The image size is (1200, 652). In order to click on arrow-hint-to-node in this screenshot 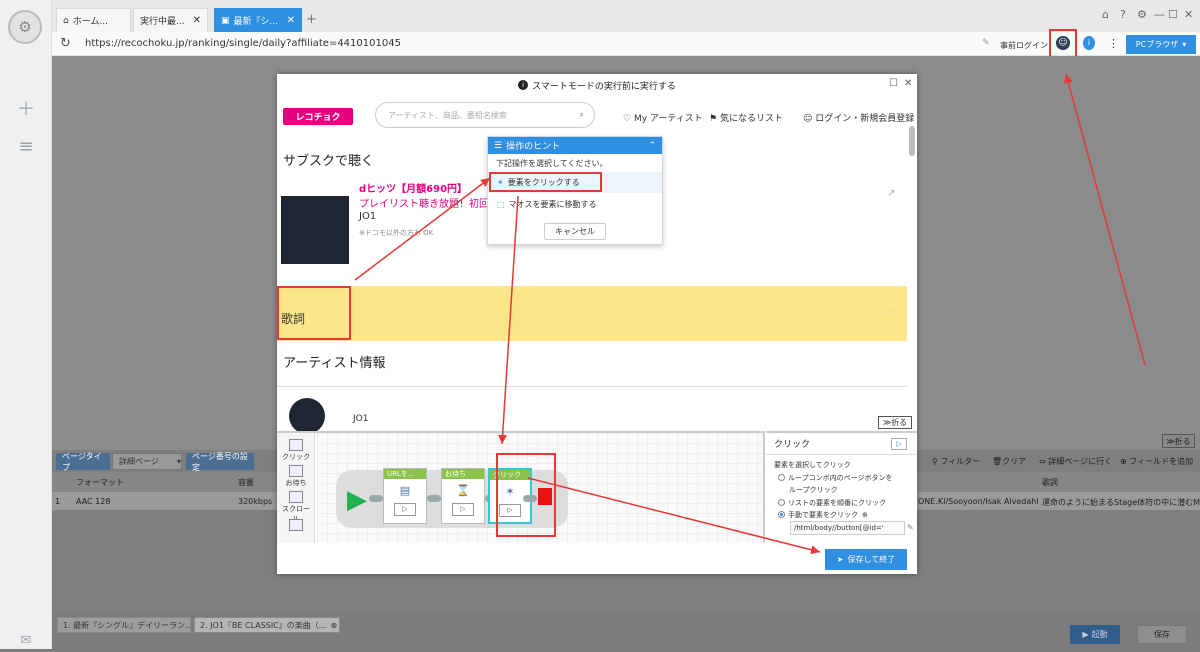, I will do `click(508, 320)`.